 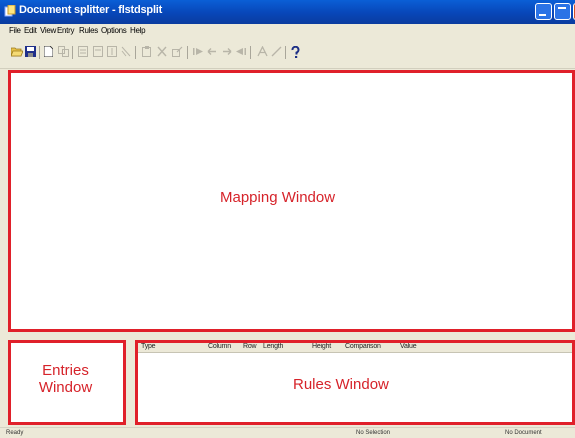 I want to click on maximize-icon, so click(x=562, y=8).